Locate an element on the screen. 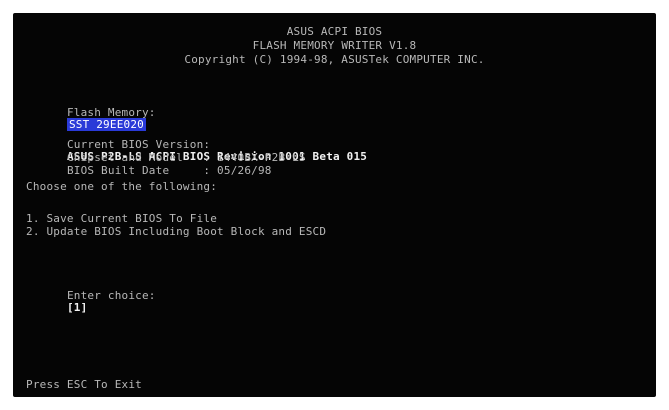 The height and width of the screenshot is (410, 669). build-date-value: : 05/26/98 is located at coordinates (237, 170).